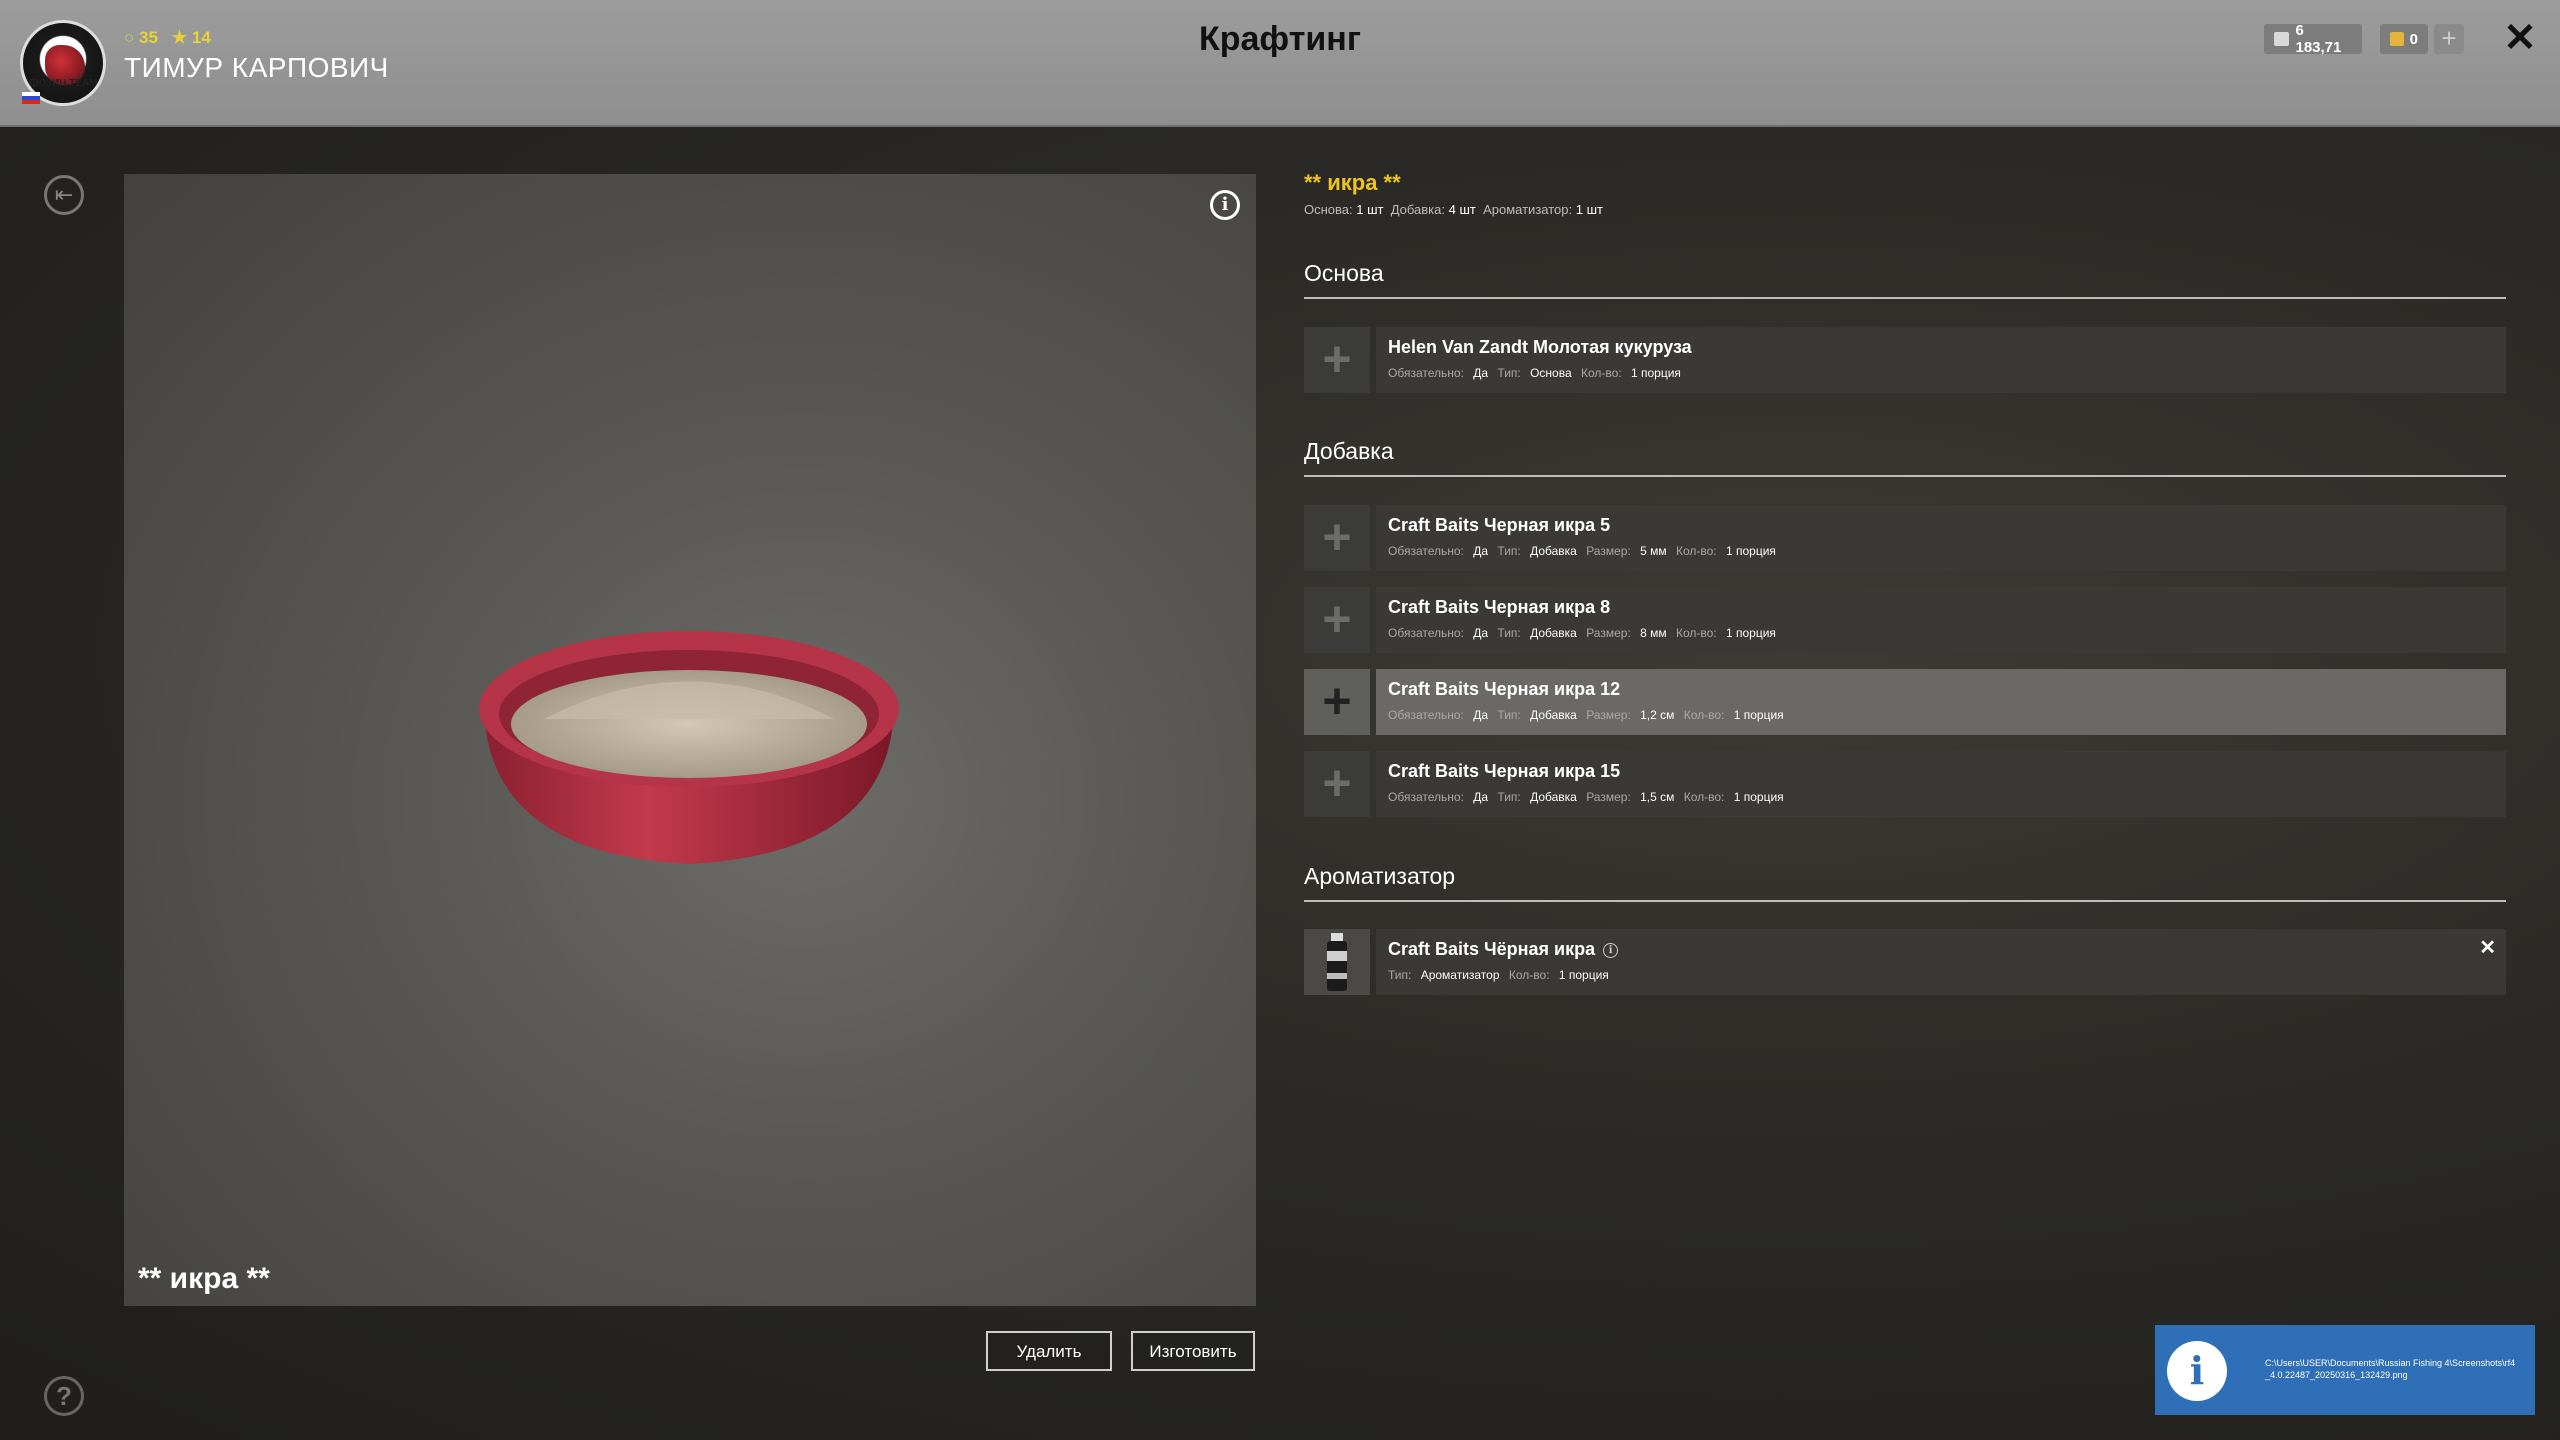  What do you see at coordinates (204, 1278) in the screenshot?
I see `preview-bait-name: ** икра **` at bounding box center [204, 1278].